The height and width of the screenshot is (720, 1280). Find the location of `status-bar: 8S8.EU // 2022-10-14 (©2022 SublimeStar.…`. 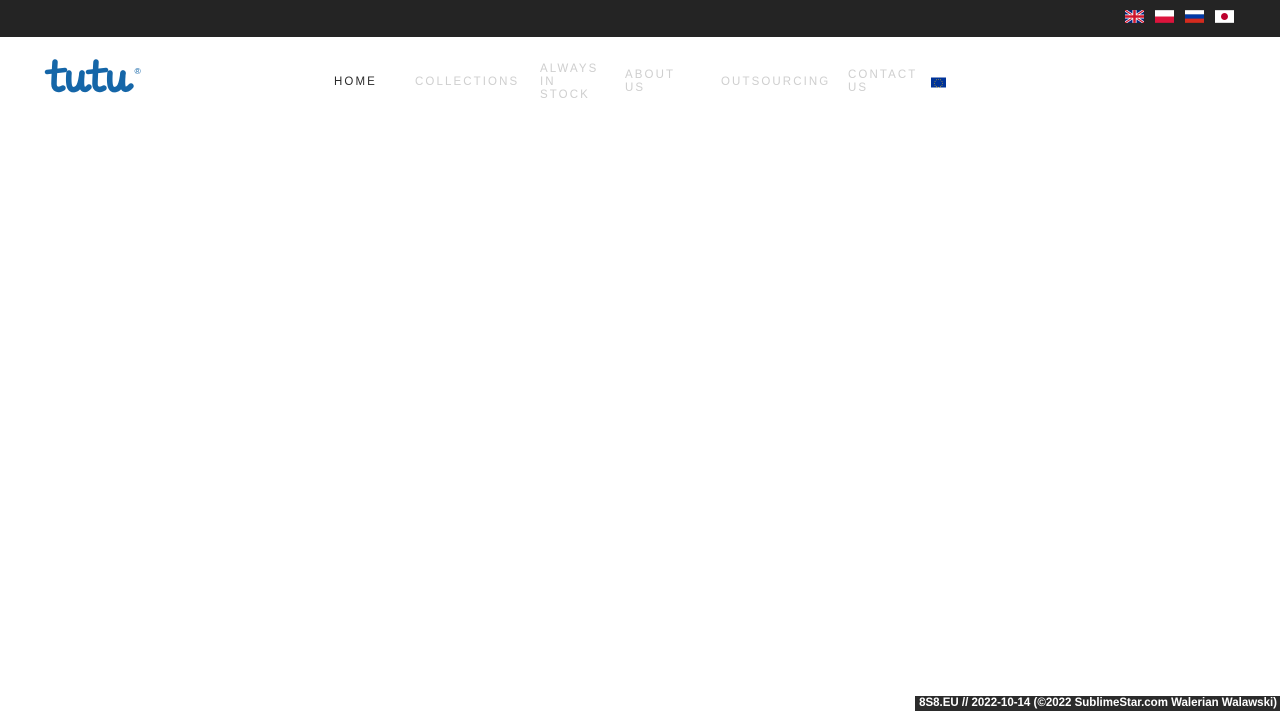

status-bar: 8S8.EU // 2022-10-14 (©2022 SublimeStar.… is located at coordinates (1097, 703).